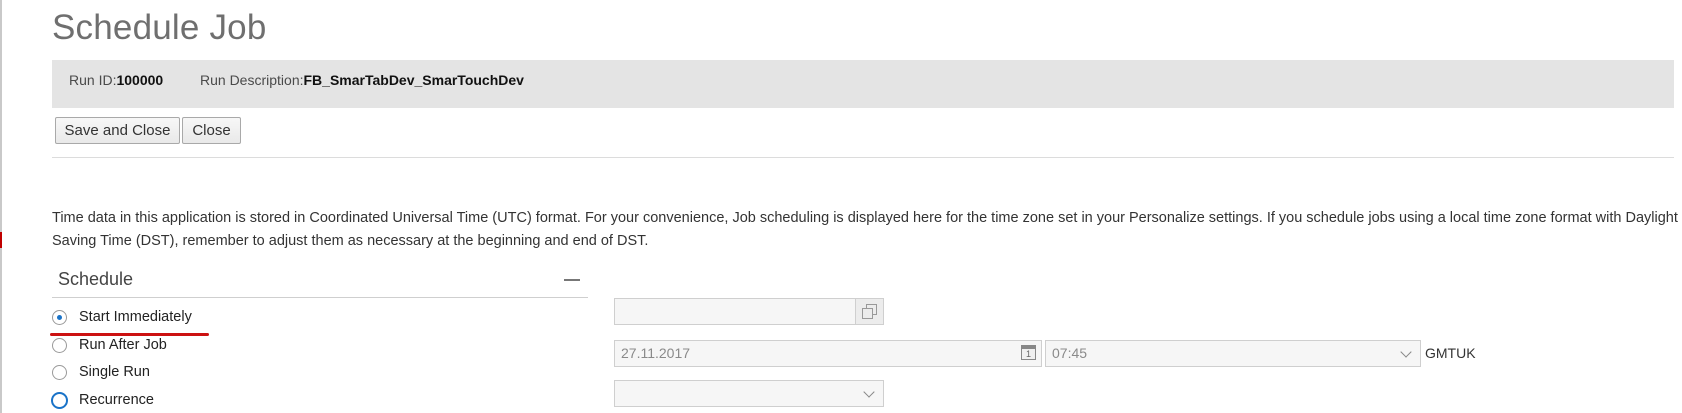  What do you see at coordinates (572, 280) in the screenshot?
I see `collapse-icon` at bounding box center [572, 280].